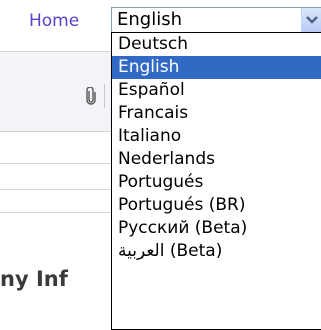 This screenshot has height=330, width=321. Describe the element at coordinates (149, 19) in the screenshot. I see `language-select-value: English` at that location.